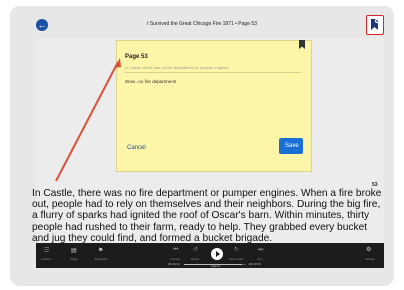  I want to click on rewind-icon: ↺, so click(196, 250).